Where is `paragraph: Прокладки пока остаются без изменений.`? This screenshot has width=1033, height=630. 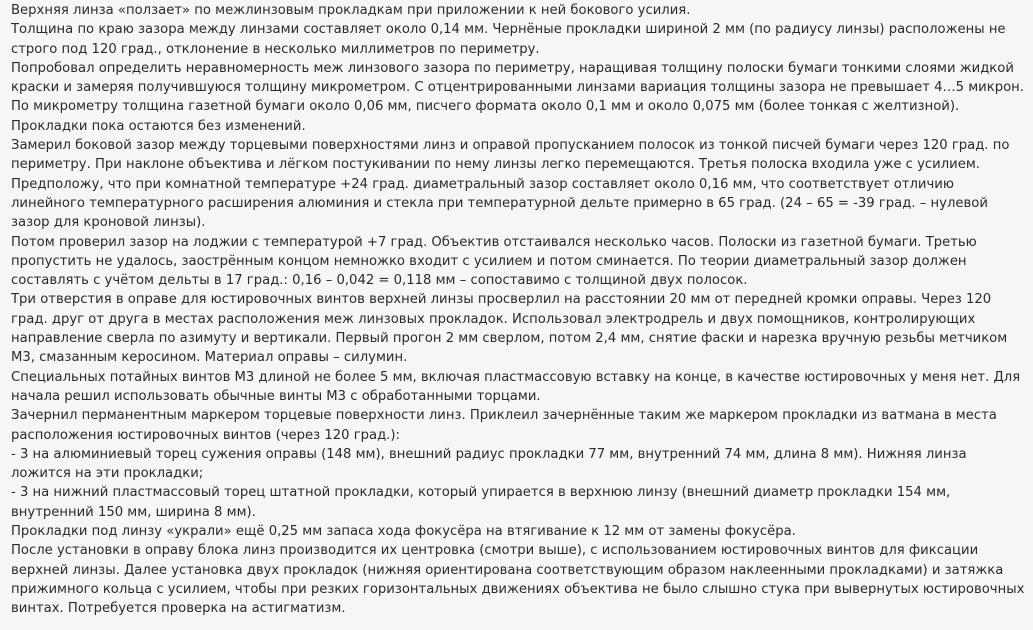
paragraph: Прокладки пока остаются без изменений. is located at coordinates (158, 126).